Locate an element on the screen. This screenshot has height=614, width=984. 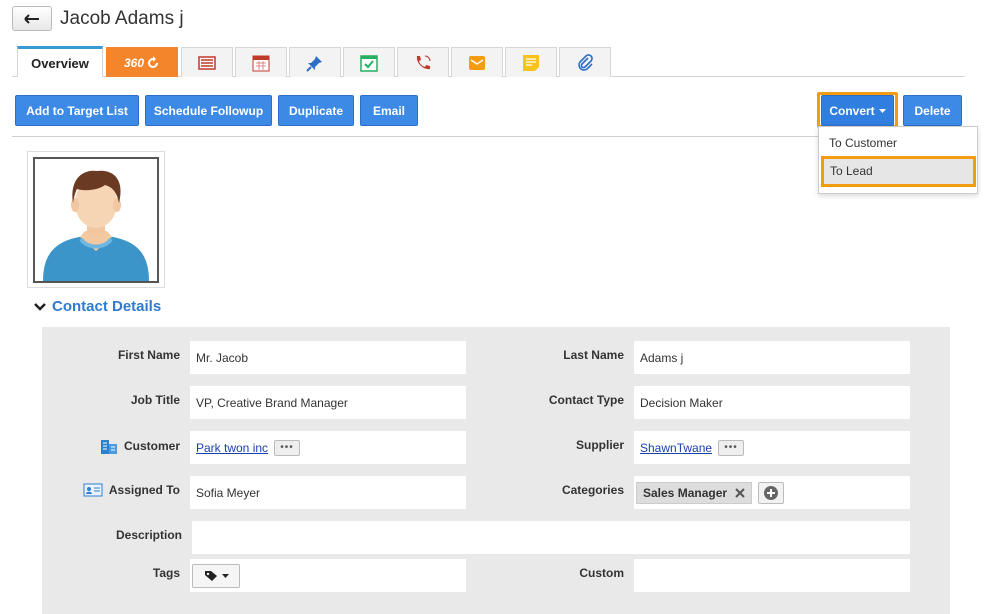
page-title: Jacob Adams j is located at coordinates (122, 18).